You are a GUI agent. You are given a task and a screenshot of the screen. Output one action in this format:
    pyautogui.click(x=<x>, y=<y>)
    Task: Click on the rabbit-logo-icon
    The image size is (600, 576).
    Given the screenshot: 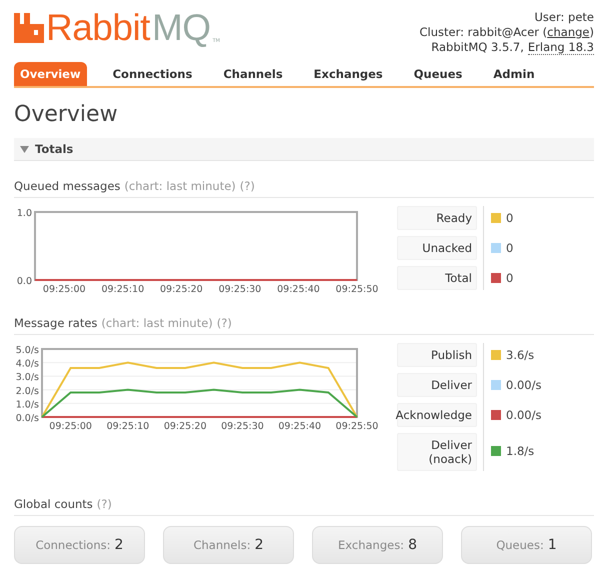 What is the action you would take?
    pyautogui.click(x=29, y=28)
    